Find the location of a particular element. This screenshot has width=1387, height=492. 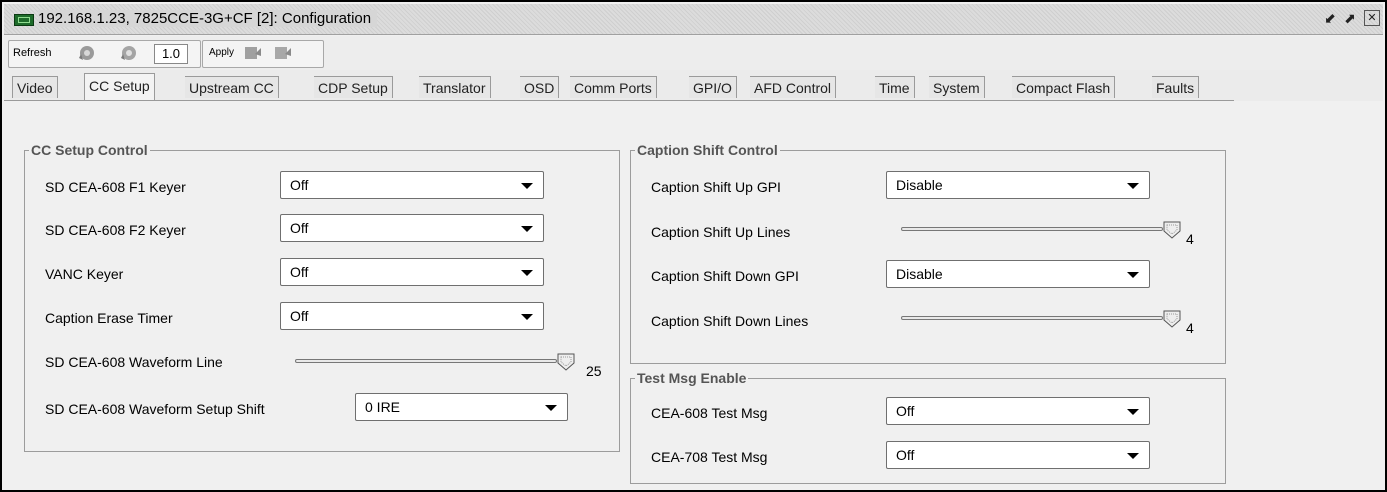

waveform-line-label: SD CEA-608 Waveform Line is located at coordinates (134, 362).